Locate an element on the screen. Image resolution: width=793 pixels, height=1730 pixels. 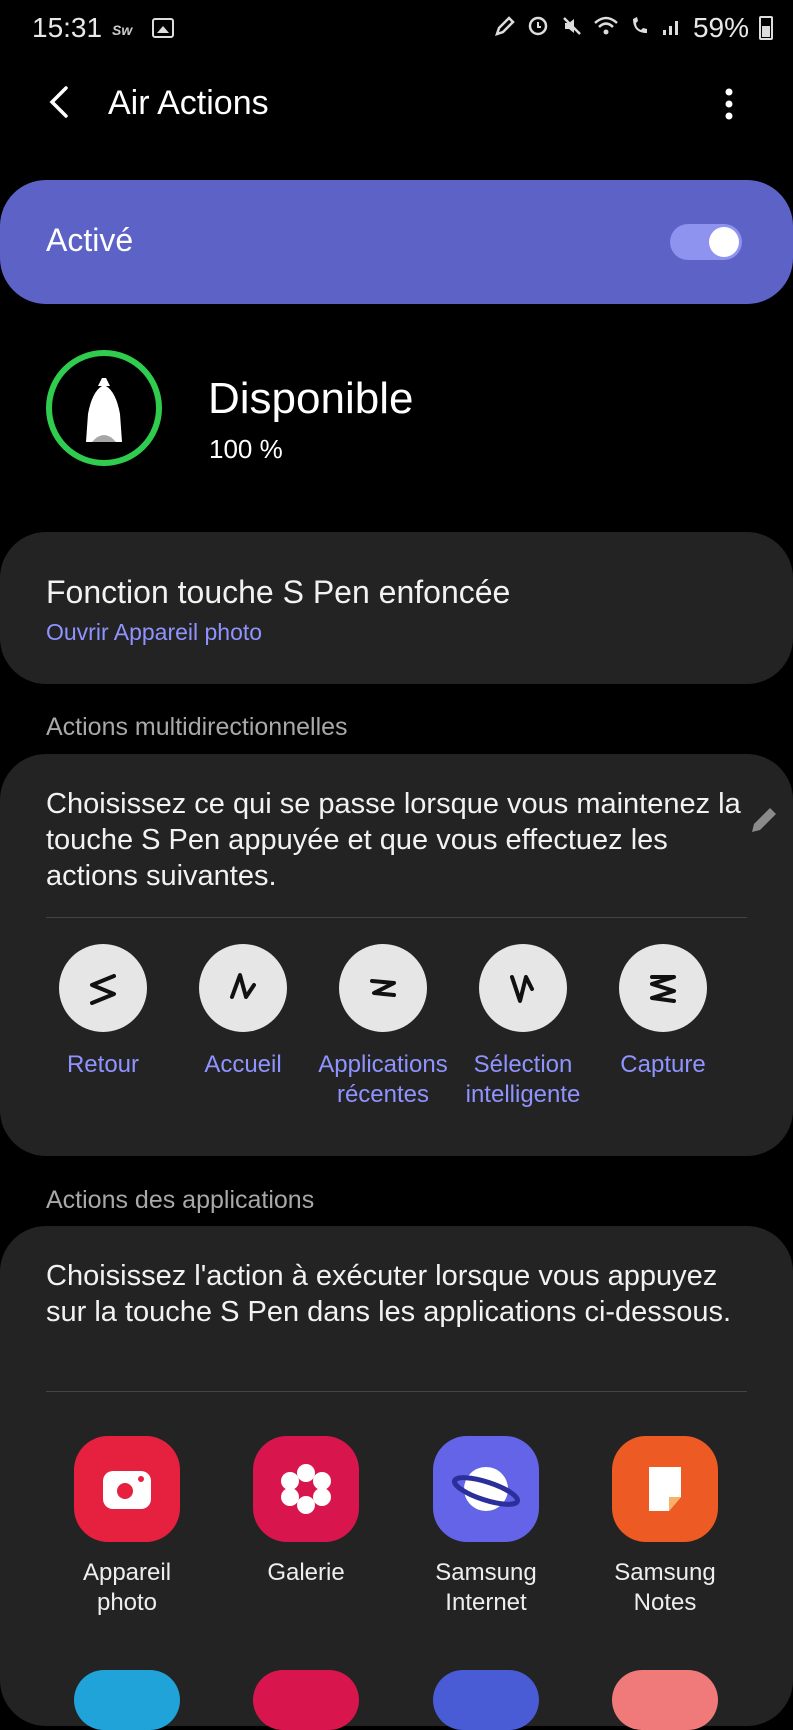
pen-battery-ring is located at coordinates (104, 408).